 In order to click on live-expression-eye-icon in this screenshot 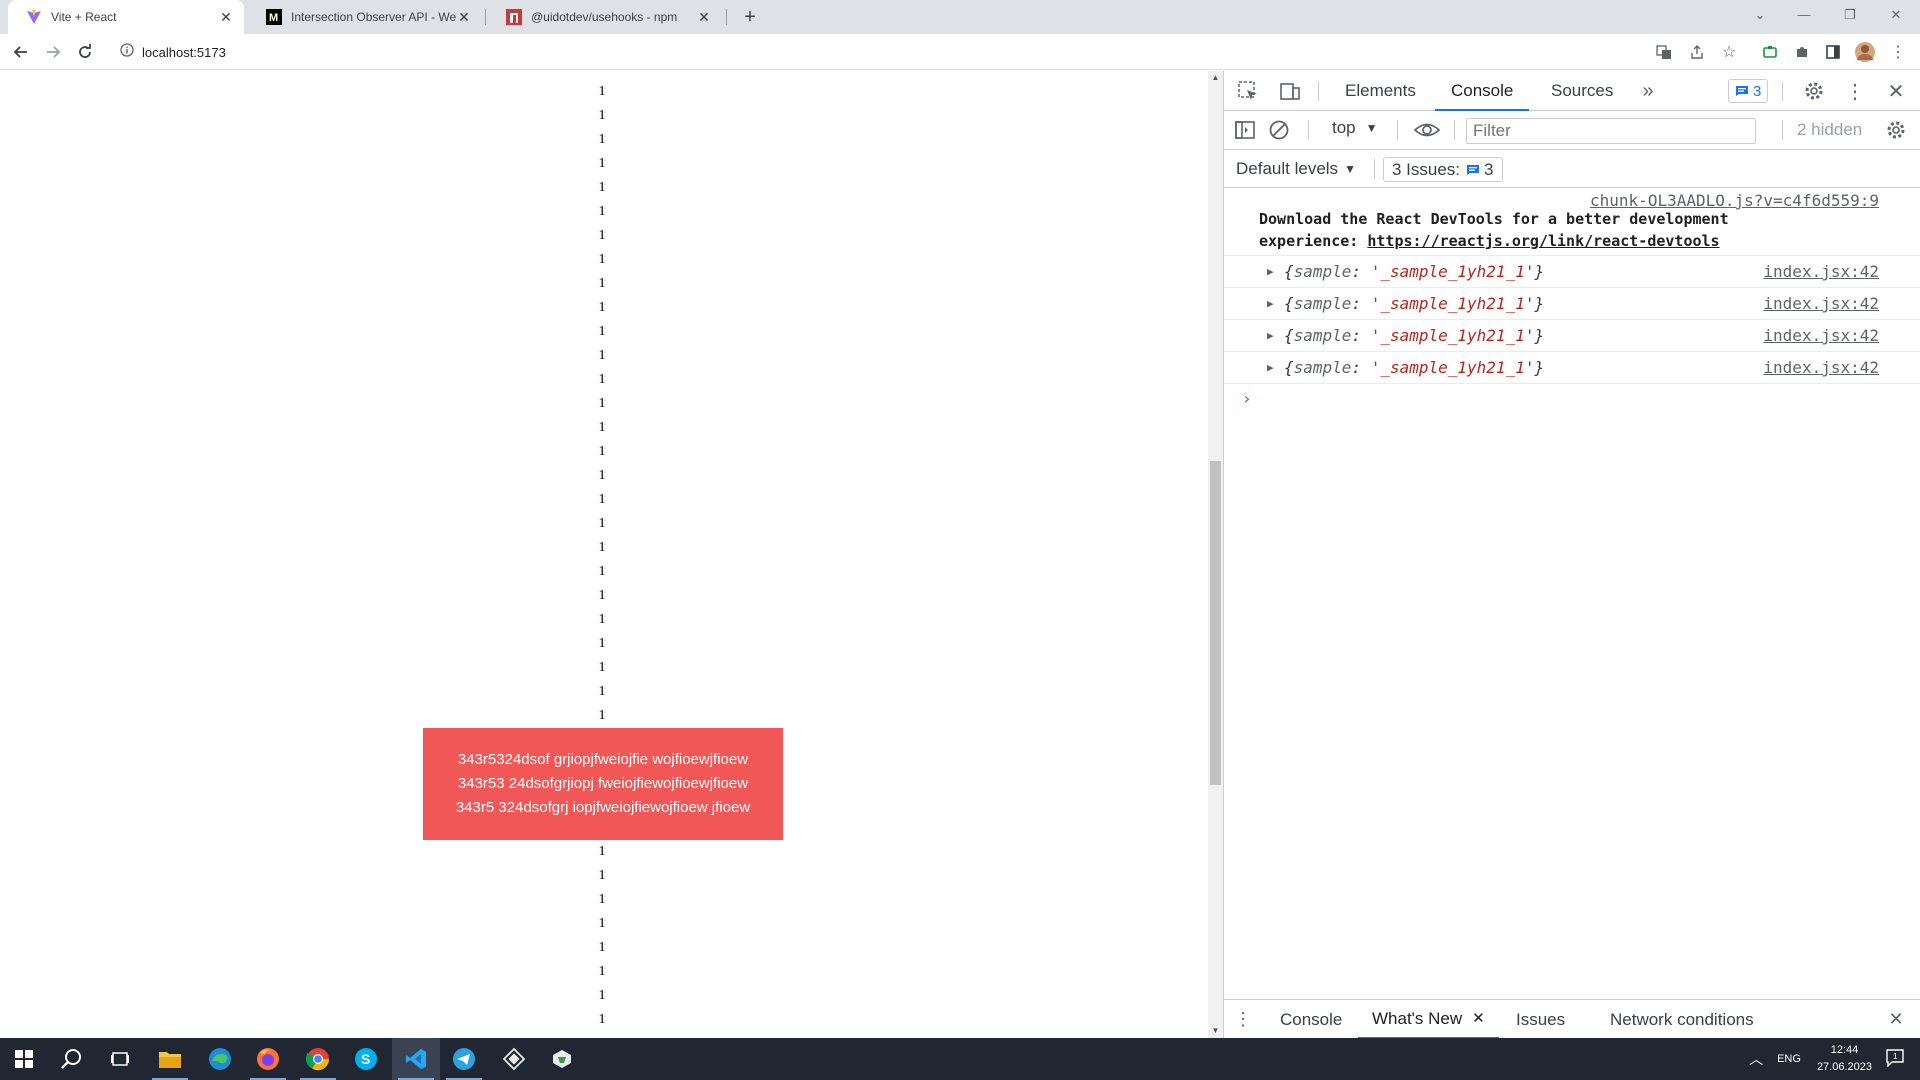, I will do `click(1427, 130)`.